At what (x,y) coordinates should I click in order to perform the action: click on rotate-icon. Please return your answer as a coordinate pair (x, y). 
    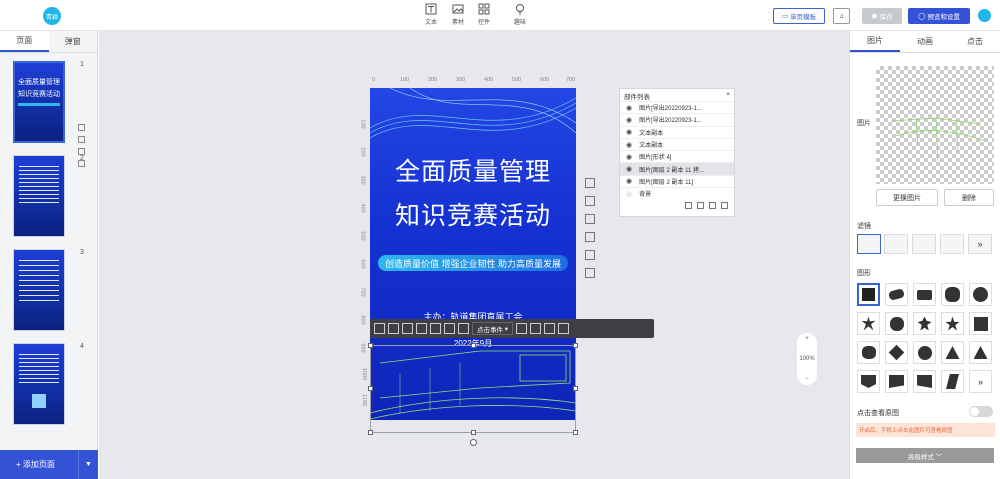
    Looking at the image, I should click on (473, 442).